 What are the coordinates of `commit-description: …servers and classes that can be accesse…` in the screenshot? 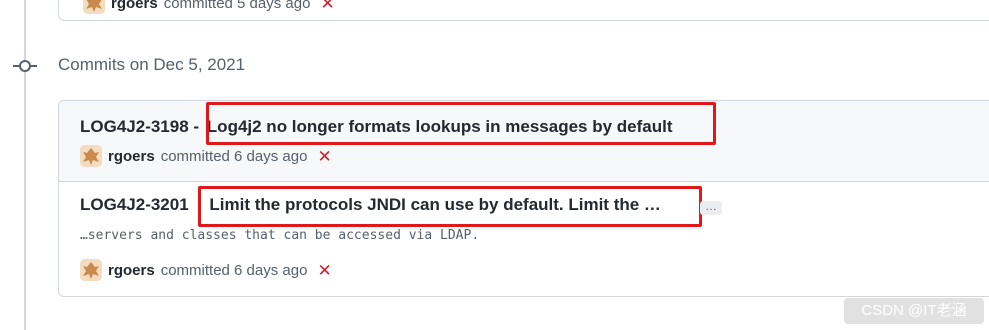 It's located at (280, 235).